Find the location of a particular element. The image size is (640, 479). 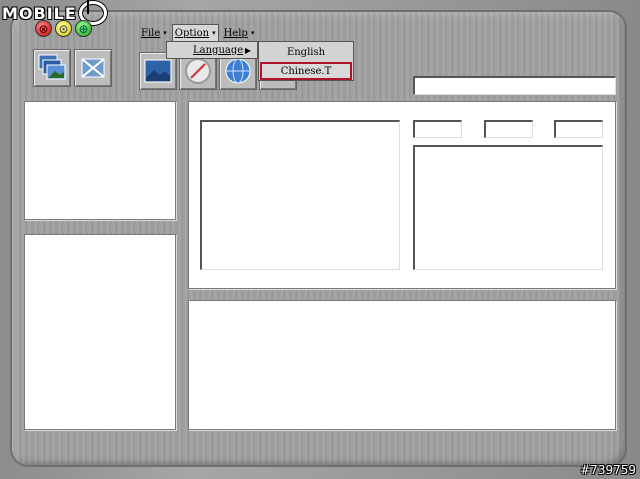

search-input is located at coordinates (514, 85).